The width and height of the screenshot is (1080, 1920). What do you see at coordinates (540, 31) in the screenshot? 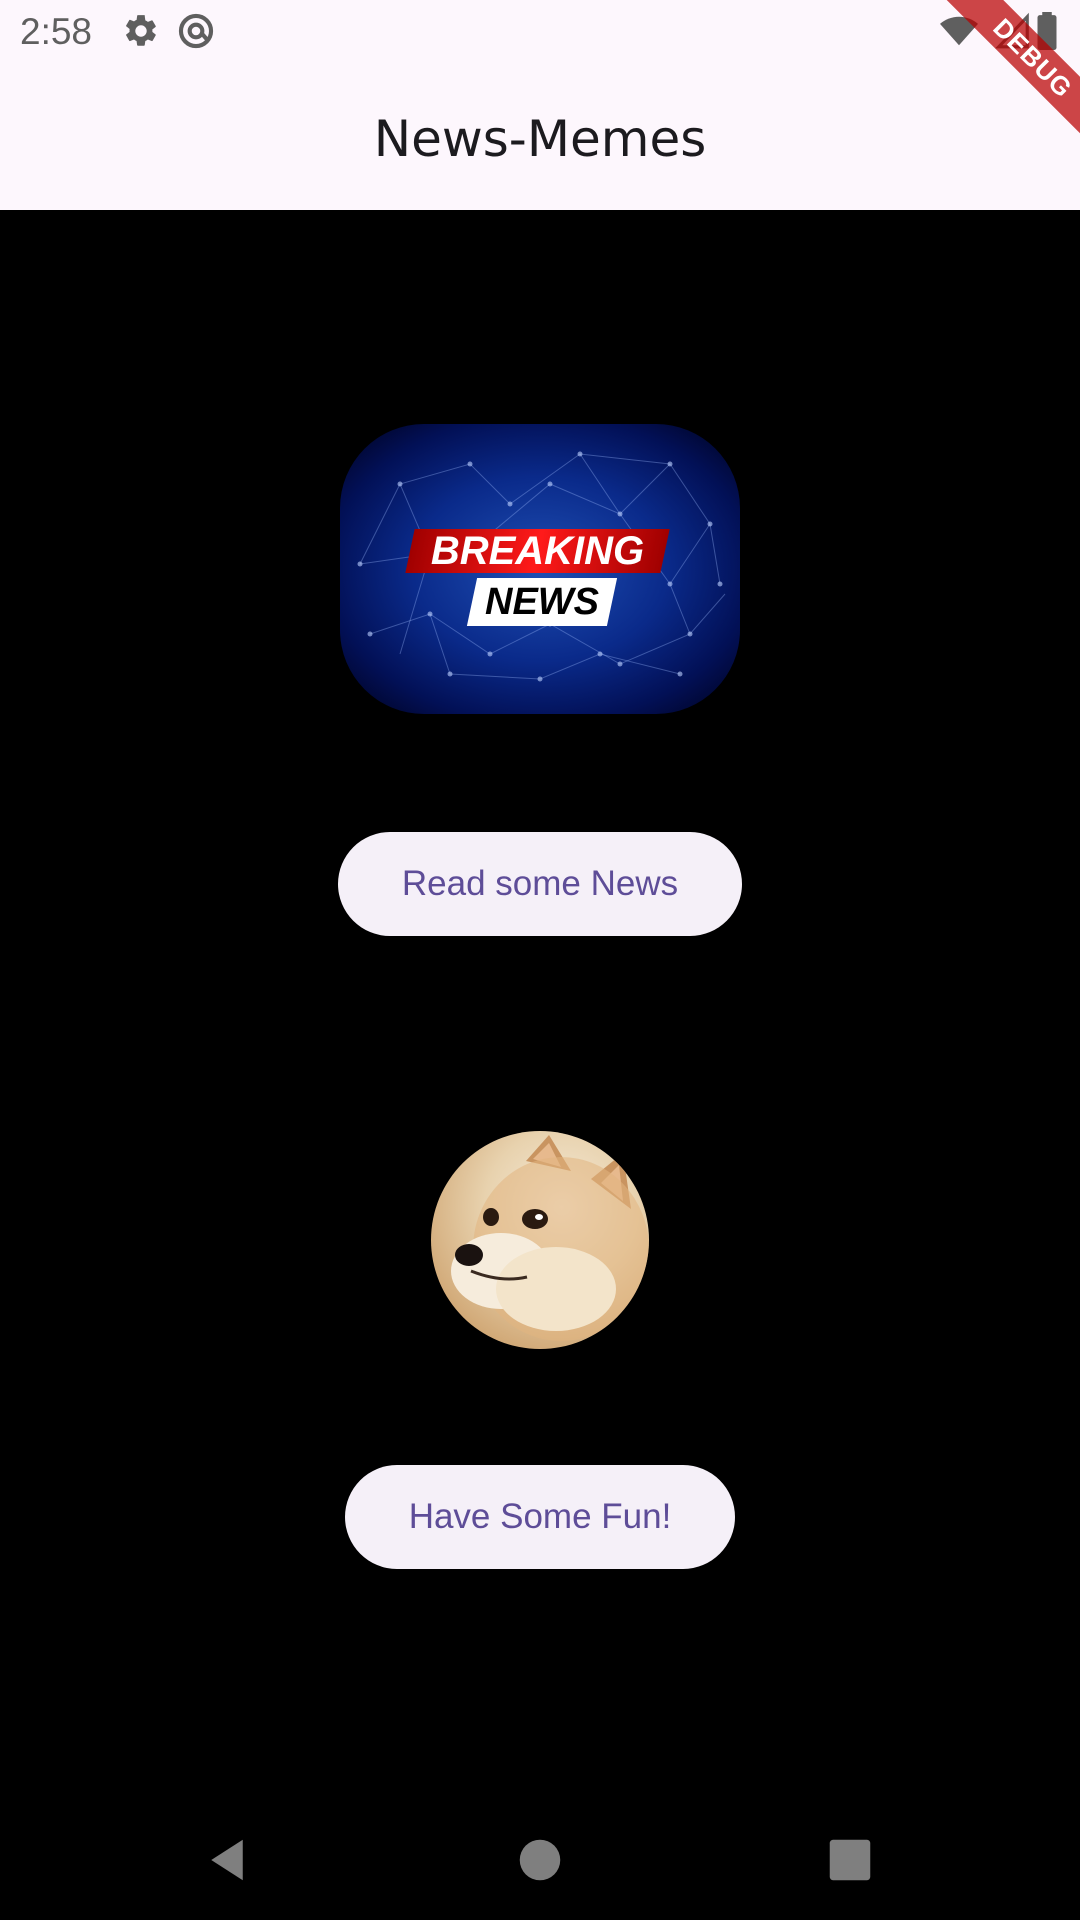
I see `status-bar: 2:58` at bounding box center [540, 31].